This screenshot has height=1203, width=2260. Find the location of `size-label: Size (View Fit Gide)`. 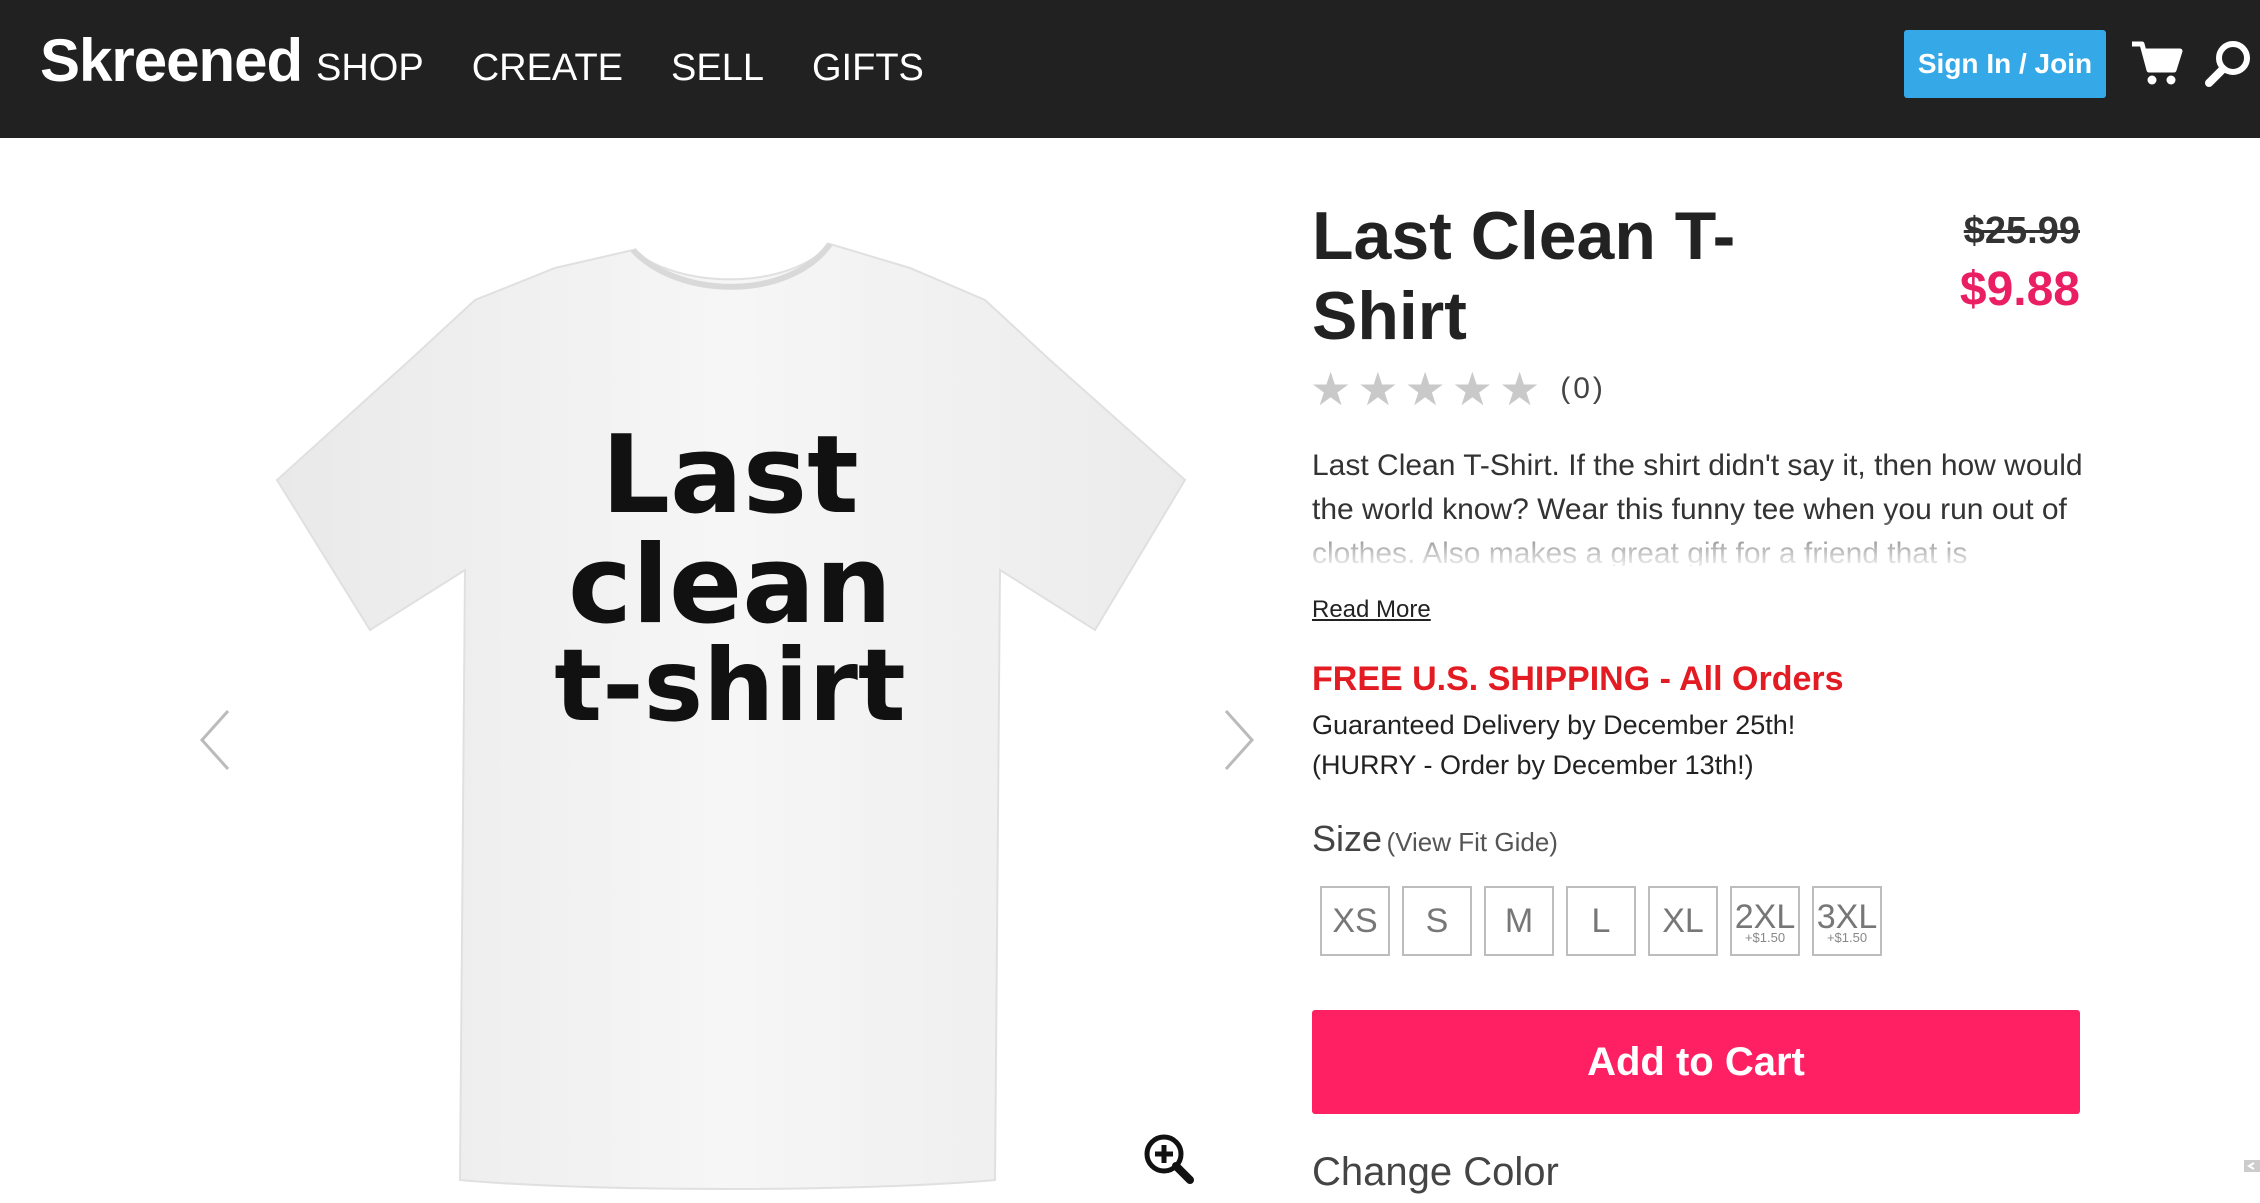

size-label: Size (View Fit Gide) is located at coordinates (1435, 839).